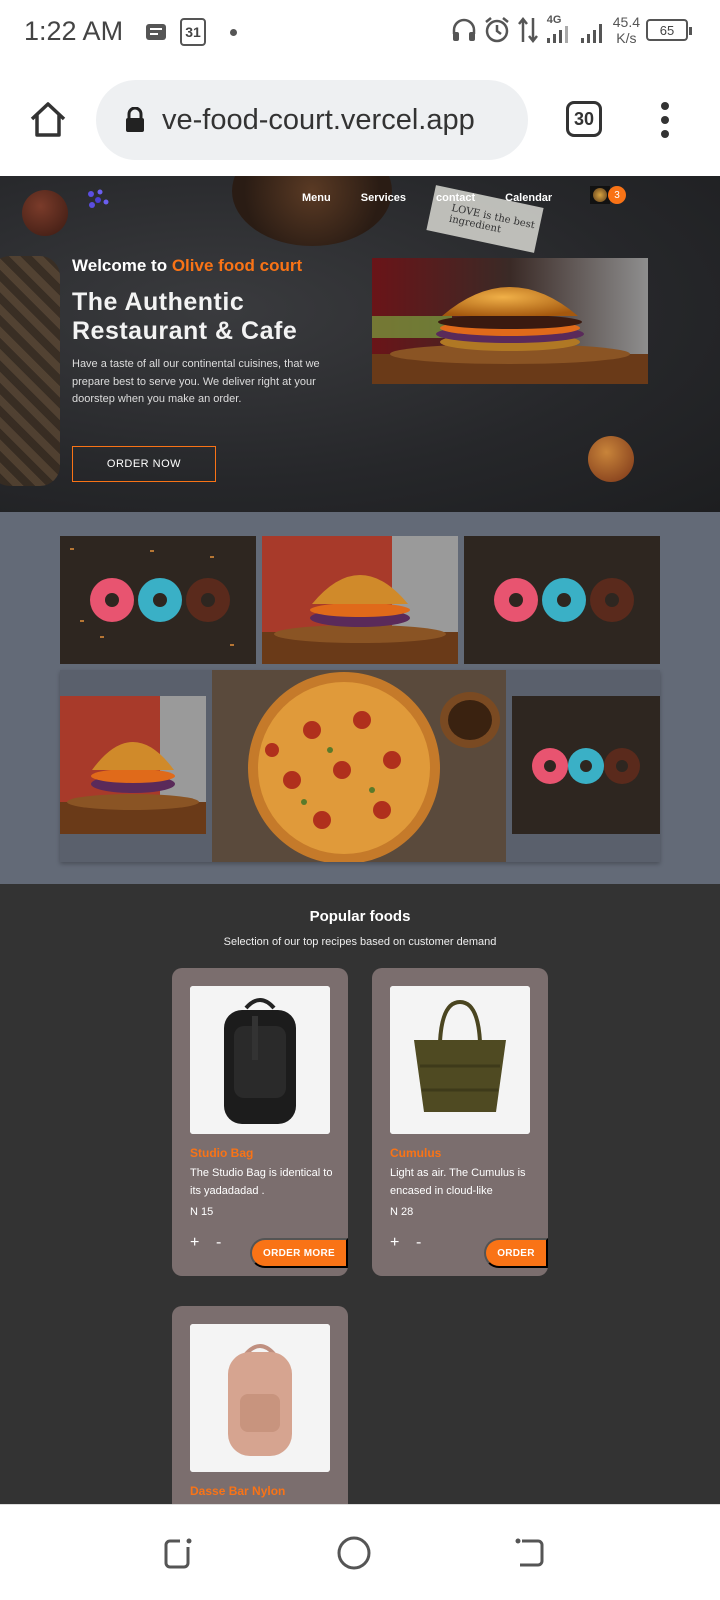 The image size is (720, 1600). I want to click on url-text: ve-food-court.vercel.app, so click(318, 120).